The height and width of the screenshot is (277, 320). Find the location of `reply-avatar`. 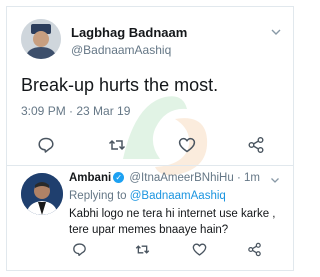

reply-avatar is located at coordinates (42, 194).